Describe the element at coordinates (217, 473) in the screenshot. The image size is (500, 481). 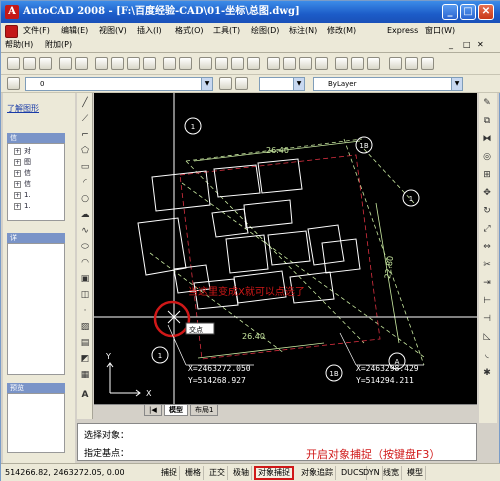
I see `ortho-toggle: 正交` at that location.